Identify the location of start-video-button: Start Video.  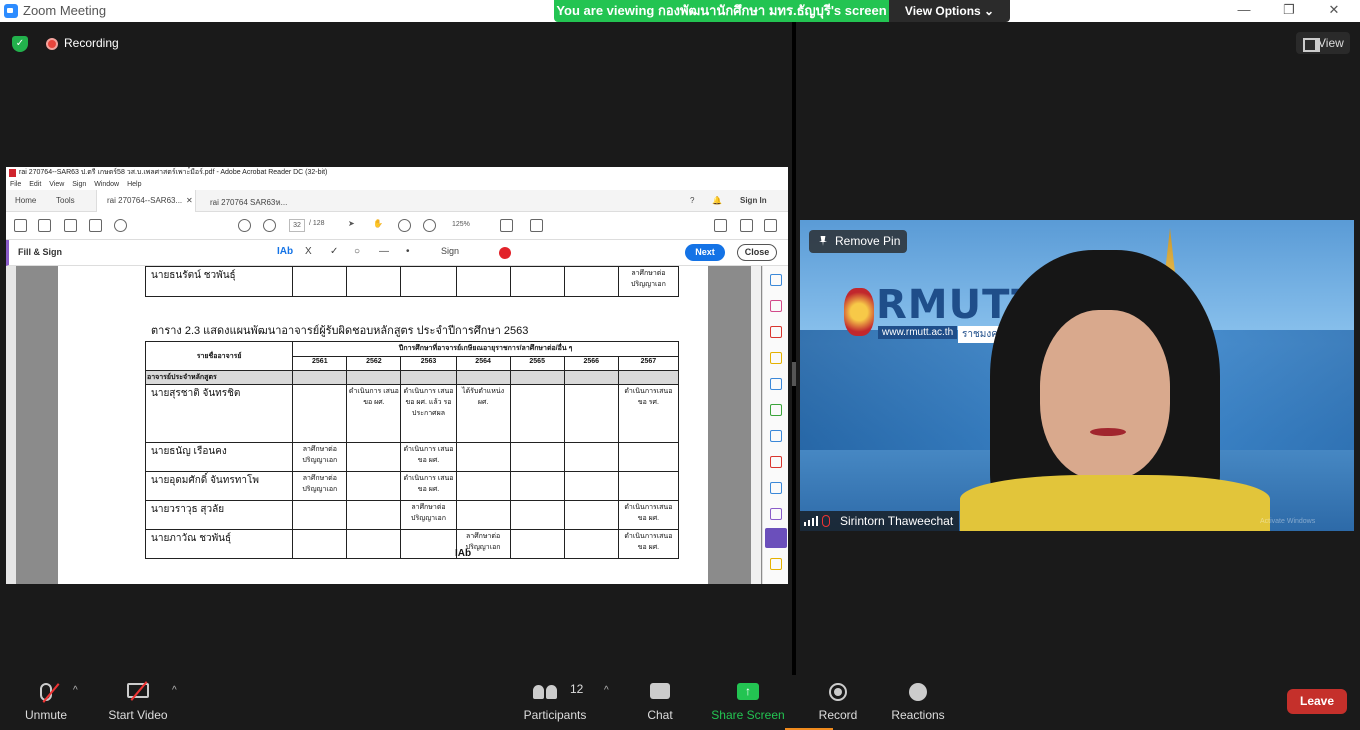
(138, 702).